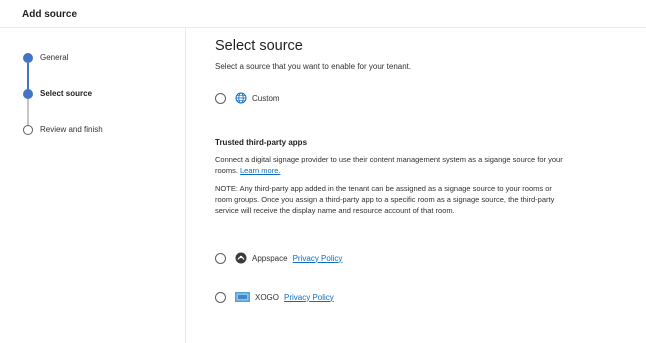 Image resolution: width=646 pixels, height=343 pixels. What do you see at coordinates (220, 98) in the screenshot?
I see `custom-radio` at bounding box center [220, 98].